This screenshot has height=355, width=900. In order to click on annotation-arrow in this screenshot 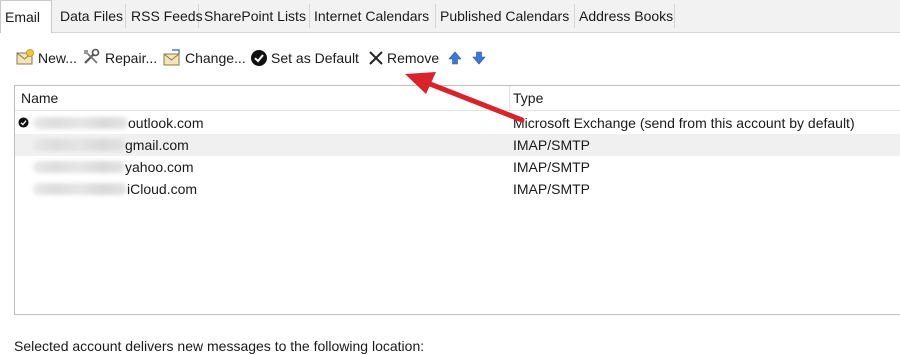, I will do `click(465, 97)`.